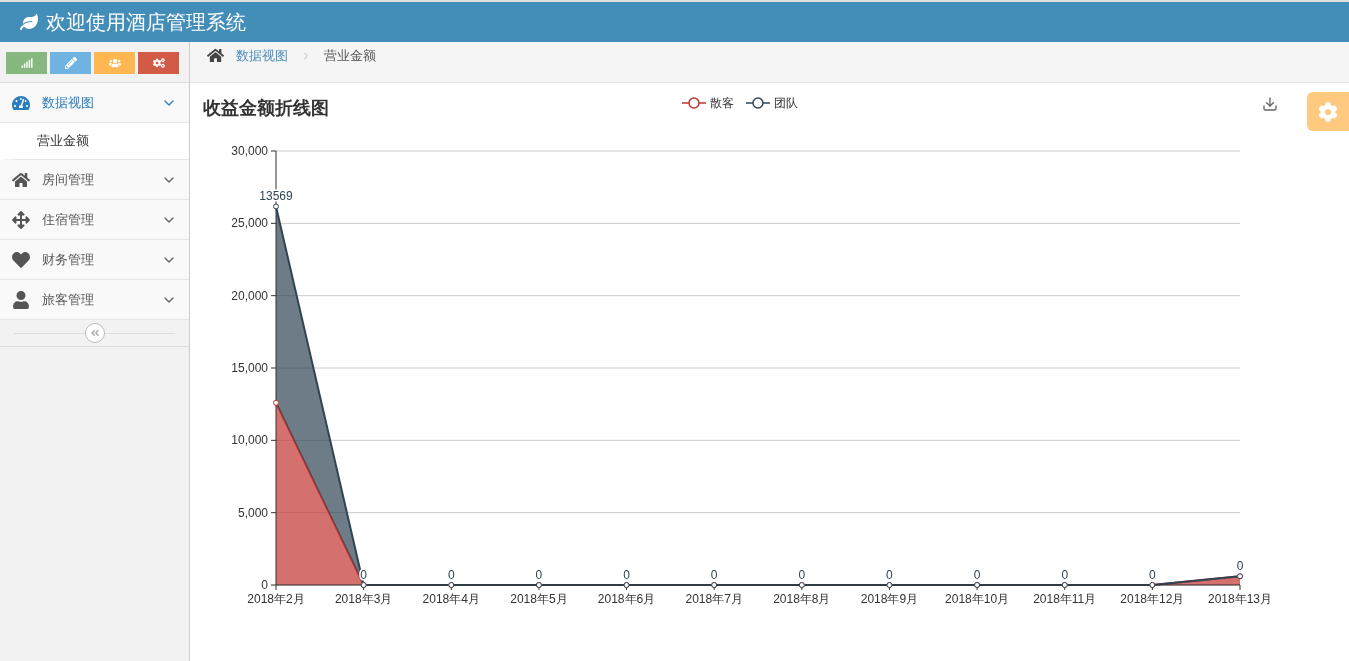 This screenshot has width=1349, height=661. What do you see at coordinates (249, 223) in the screenshot?
I see `axis-label: 25,000` at bounding box center [249, 223].